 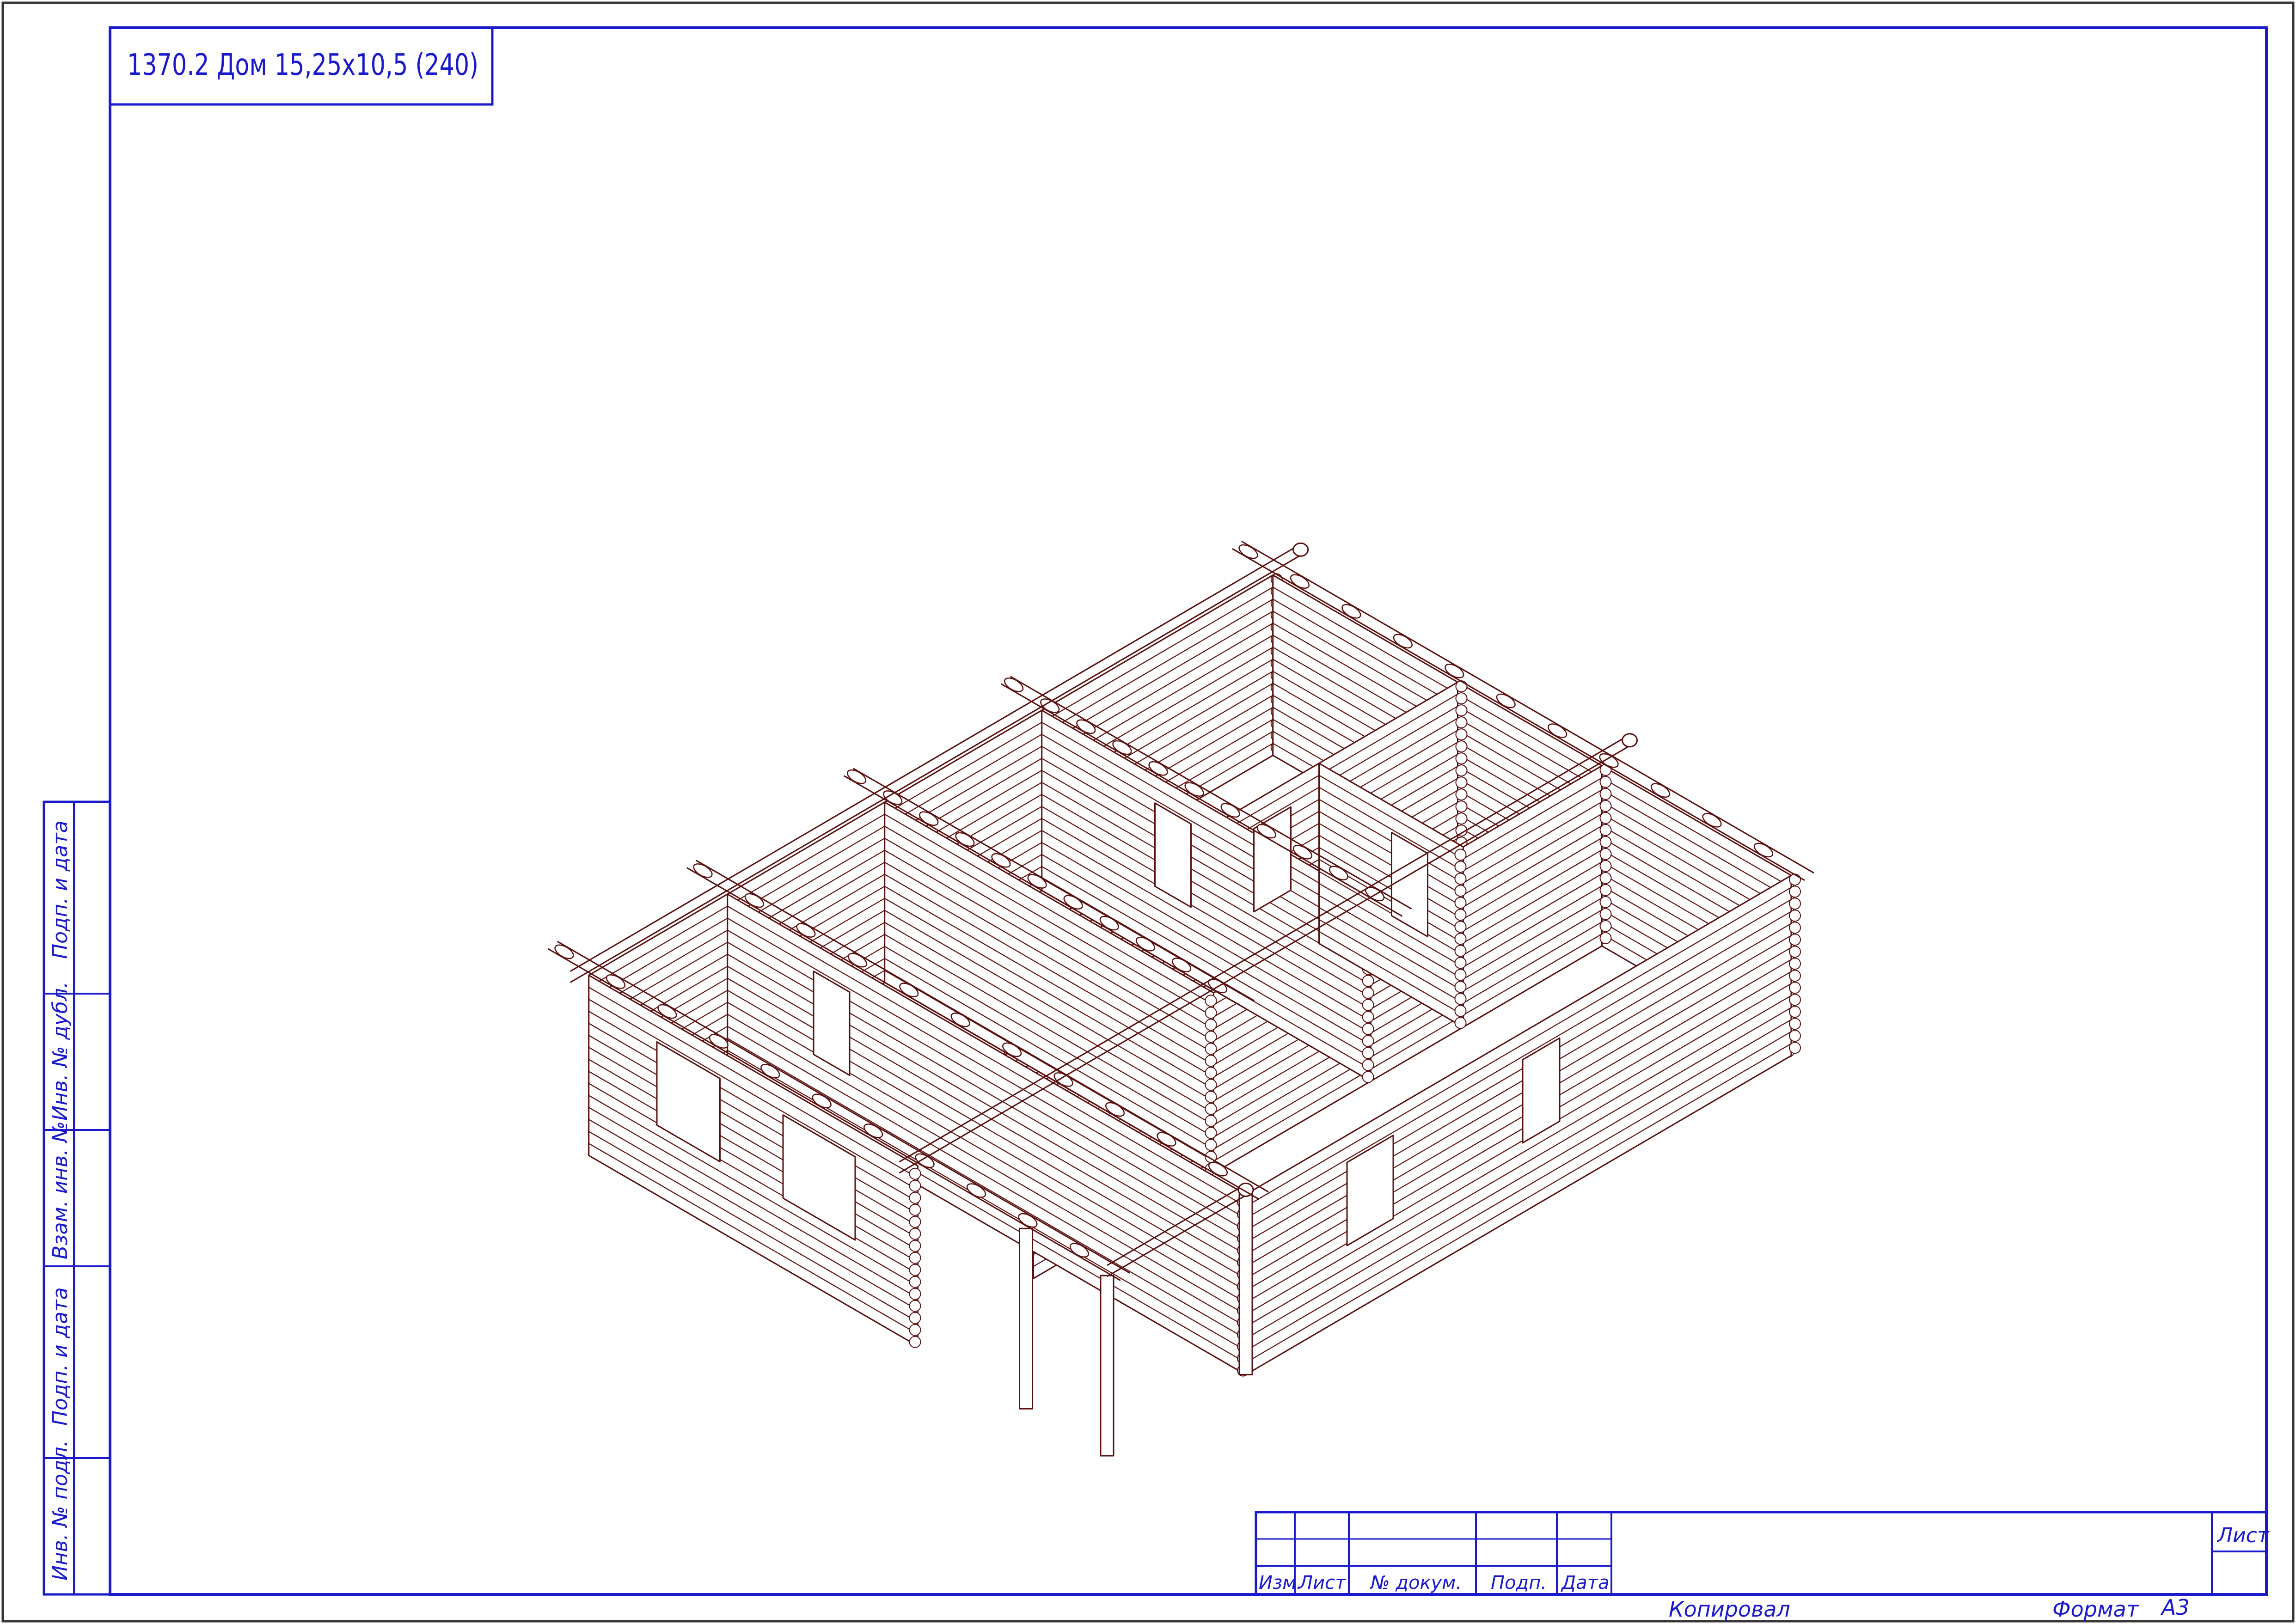 I want to click on title-box: 1370.2 Дом 15,25х10,5 (240), so click(x=301, y=66).